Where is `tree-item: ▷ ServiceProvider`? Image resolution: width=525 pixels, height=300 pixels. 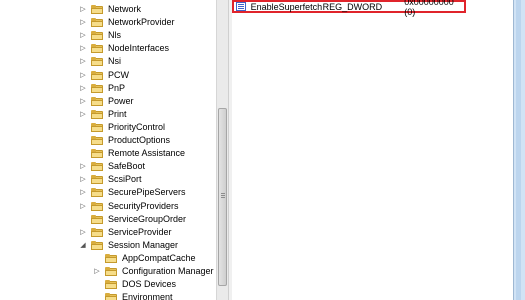
tree-item: ▷ ServiceProvider is located at coordinates (125, 232).